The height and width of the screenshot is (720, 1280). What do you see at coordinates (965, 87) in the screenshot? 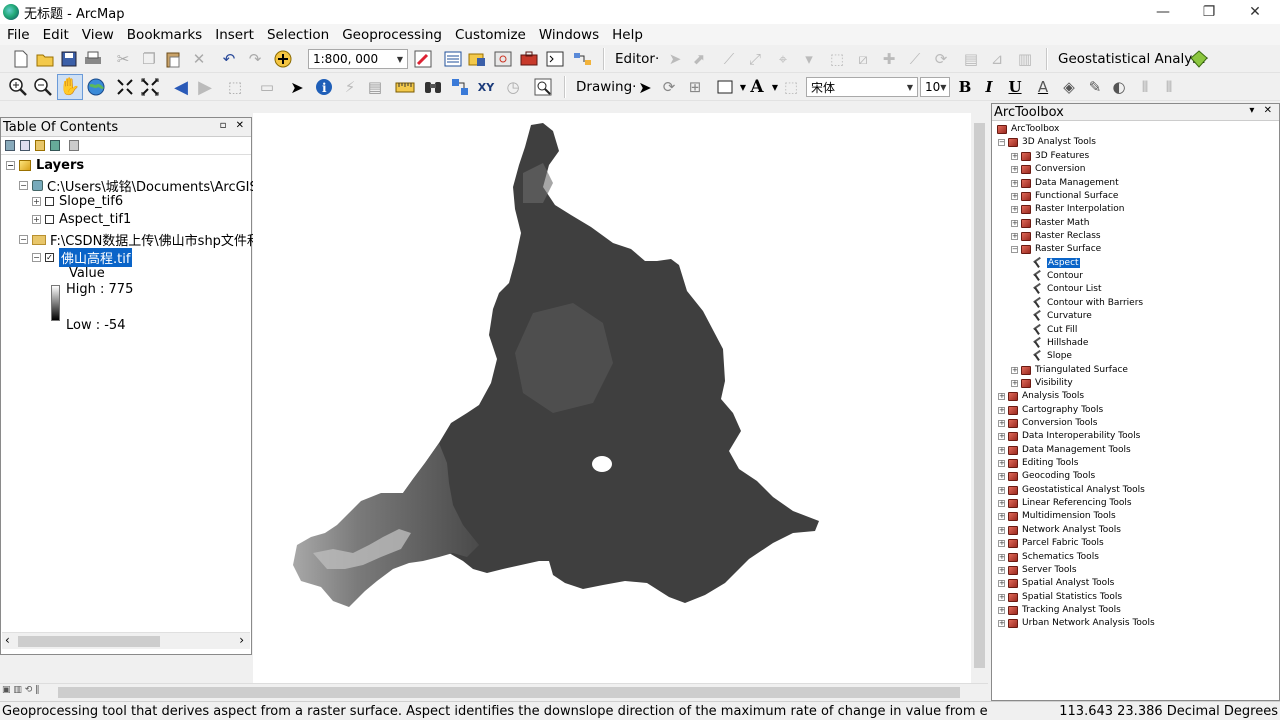
I see `bold-button: B` at bounding box center [965, 87].